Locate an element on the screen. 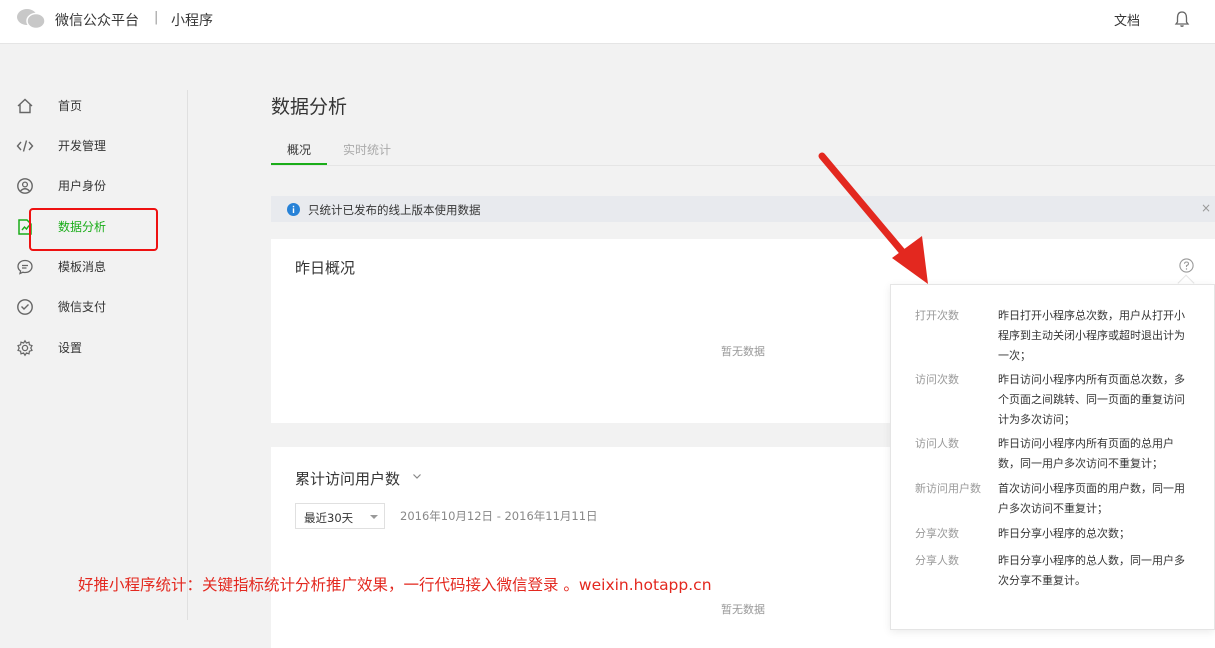 The image size is (1215, 648). product-name: 小程序 is located at coordinates (192, 21).